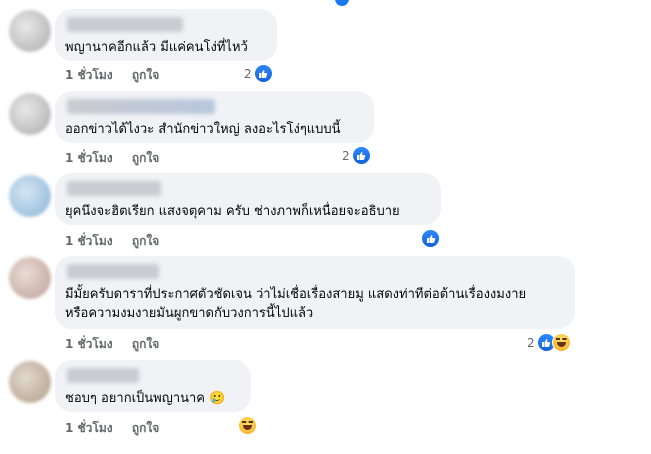  I want to click on comment-text: หรือความงมงายมันผูกขาดกับวงการนี้ไปแล้ว, so click(189, 313).